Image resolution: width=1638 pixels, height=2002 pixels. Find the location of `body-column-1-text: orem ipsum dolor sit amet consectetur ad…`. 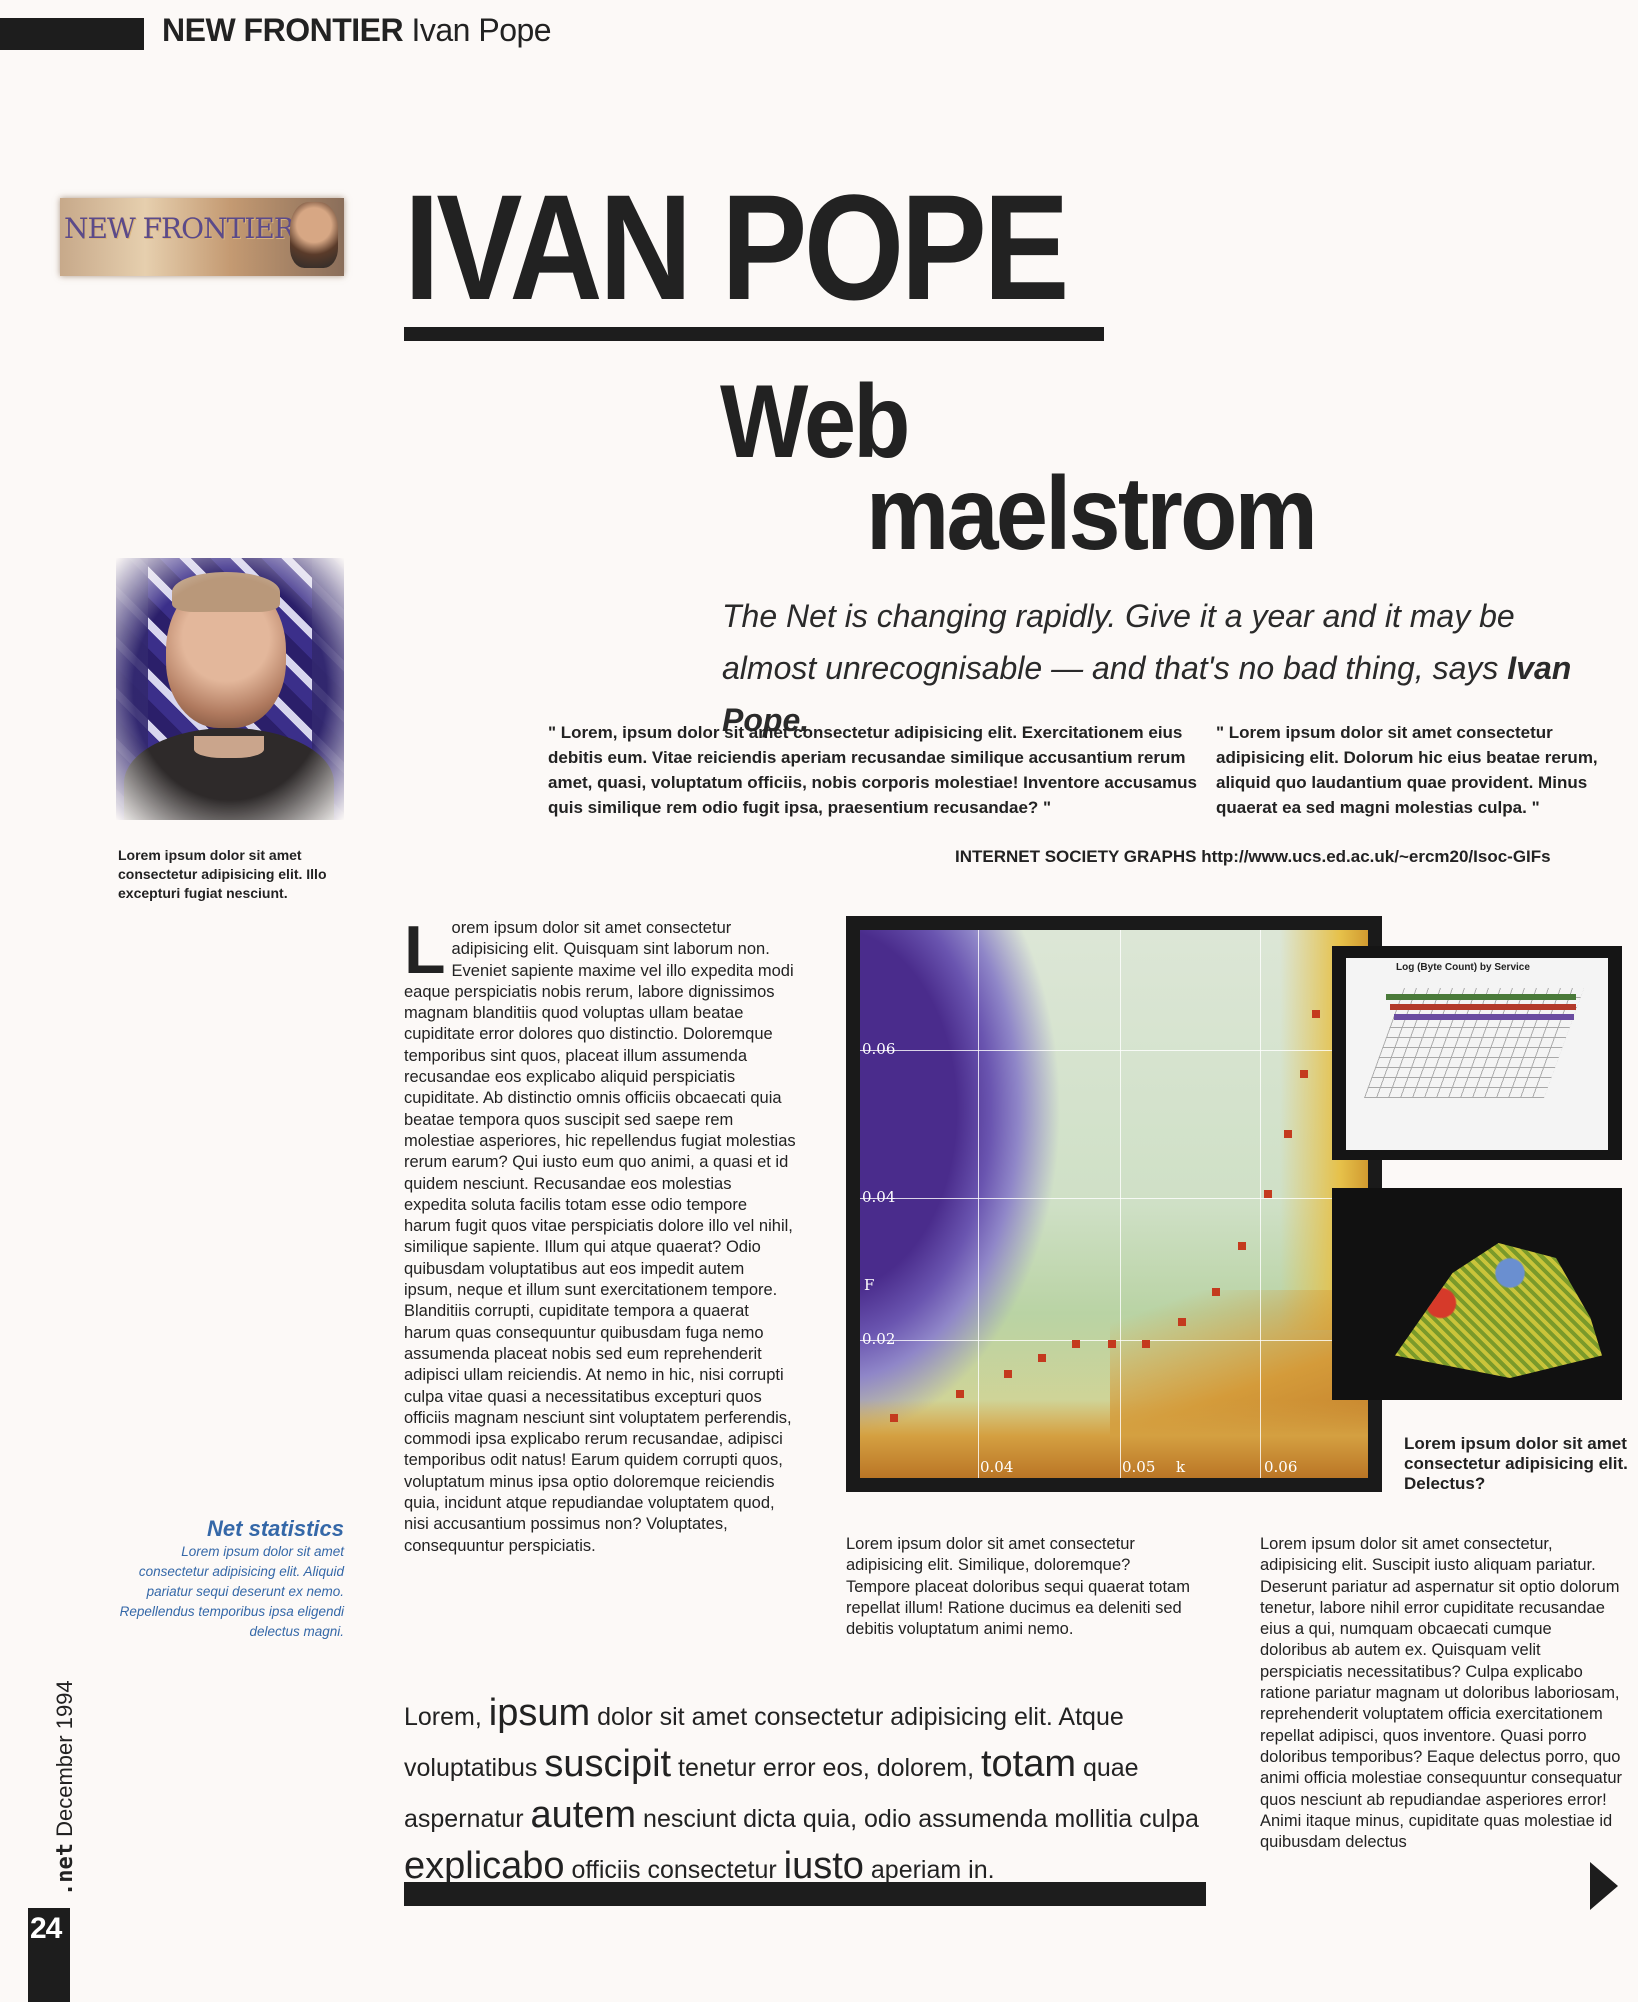

body-column-1-text: orem ipsum dolor sit amet consectetur ad… is located at coordinates (600, 1237).